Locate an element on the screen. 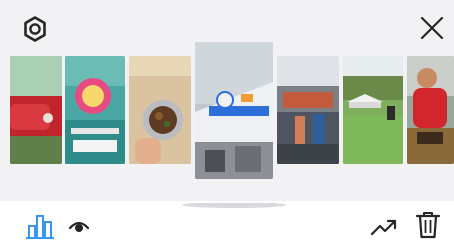  eye-icon is located at coordinates (79, 227).